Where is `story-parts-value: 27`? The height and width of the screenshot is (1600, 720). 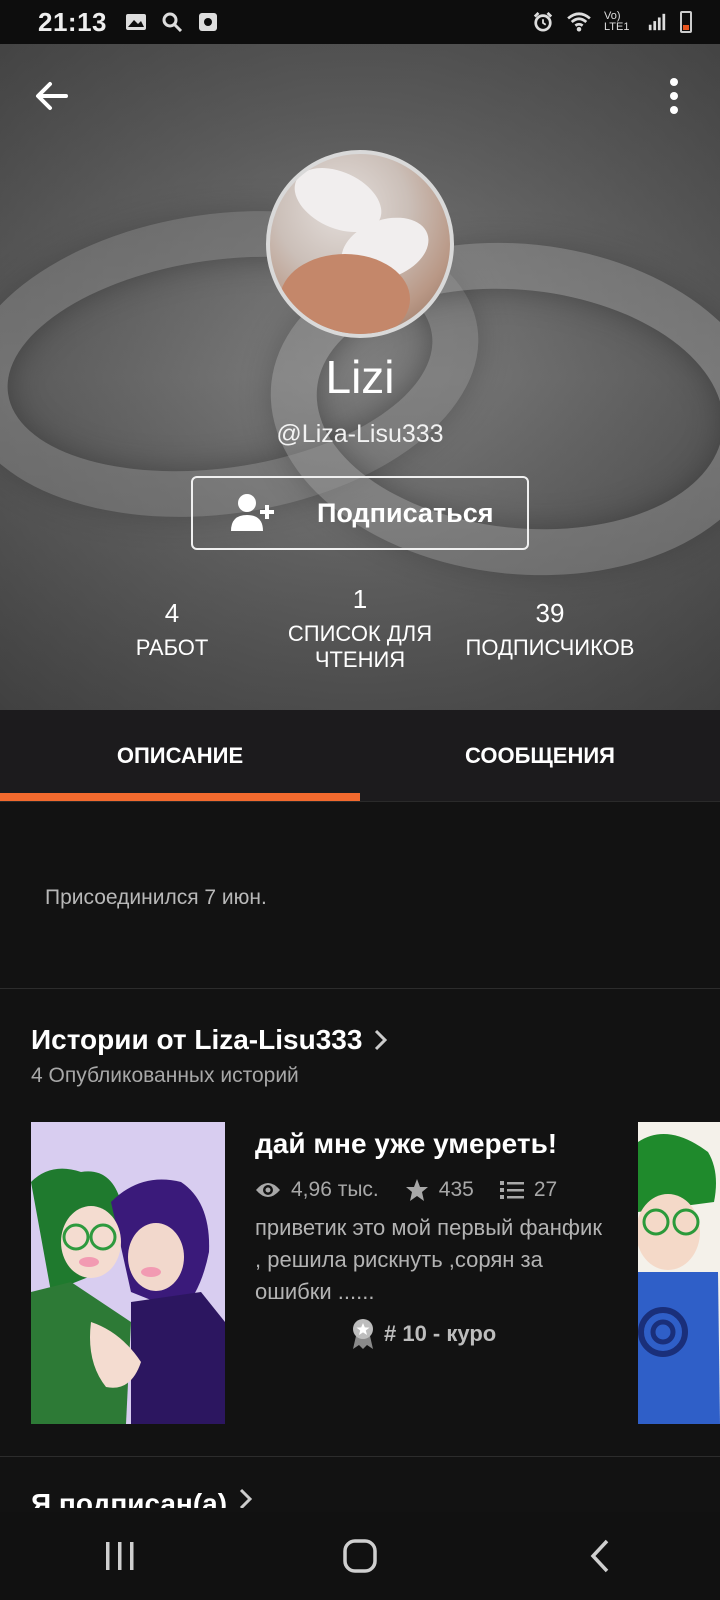
story-parts-value: 27 is located at coordinates (545, 1189).